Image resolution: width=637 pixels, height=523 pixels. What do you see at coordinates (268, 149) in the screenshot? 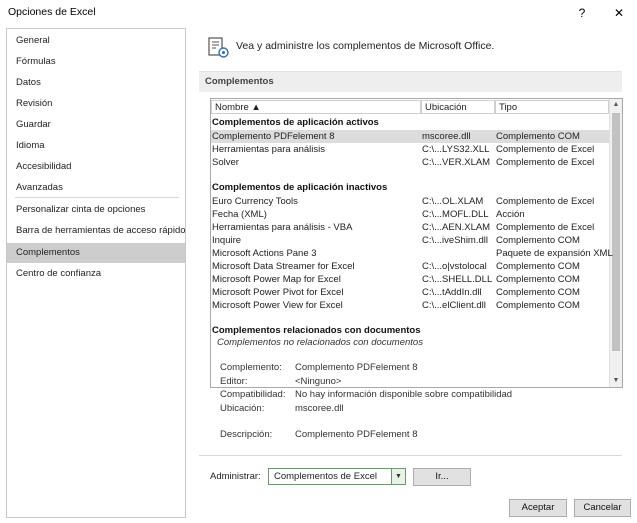
I see `addin-name: Herramientas para análisis` at bounding box center [268, 149].